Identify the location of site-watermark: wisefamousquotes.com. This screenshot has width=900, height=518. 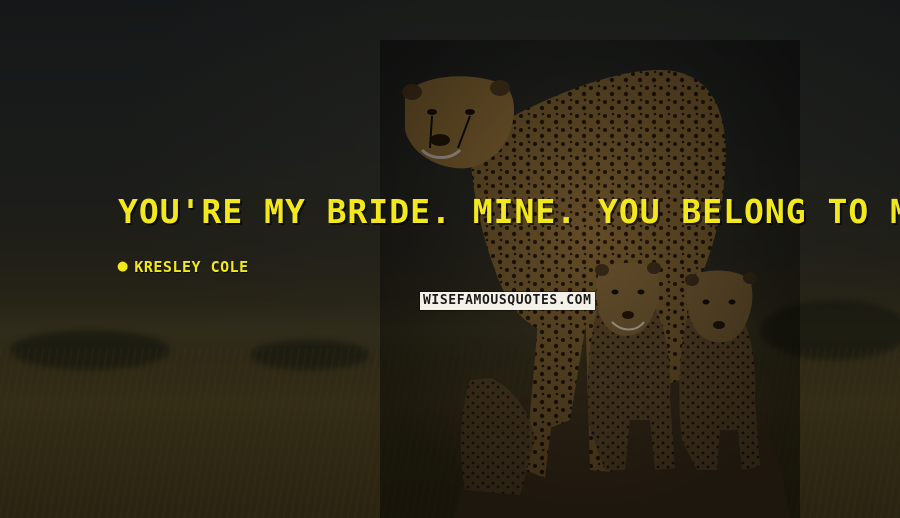
(507, 301).